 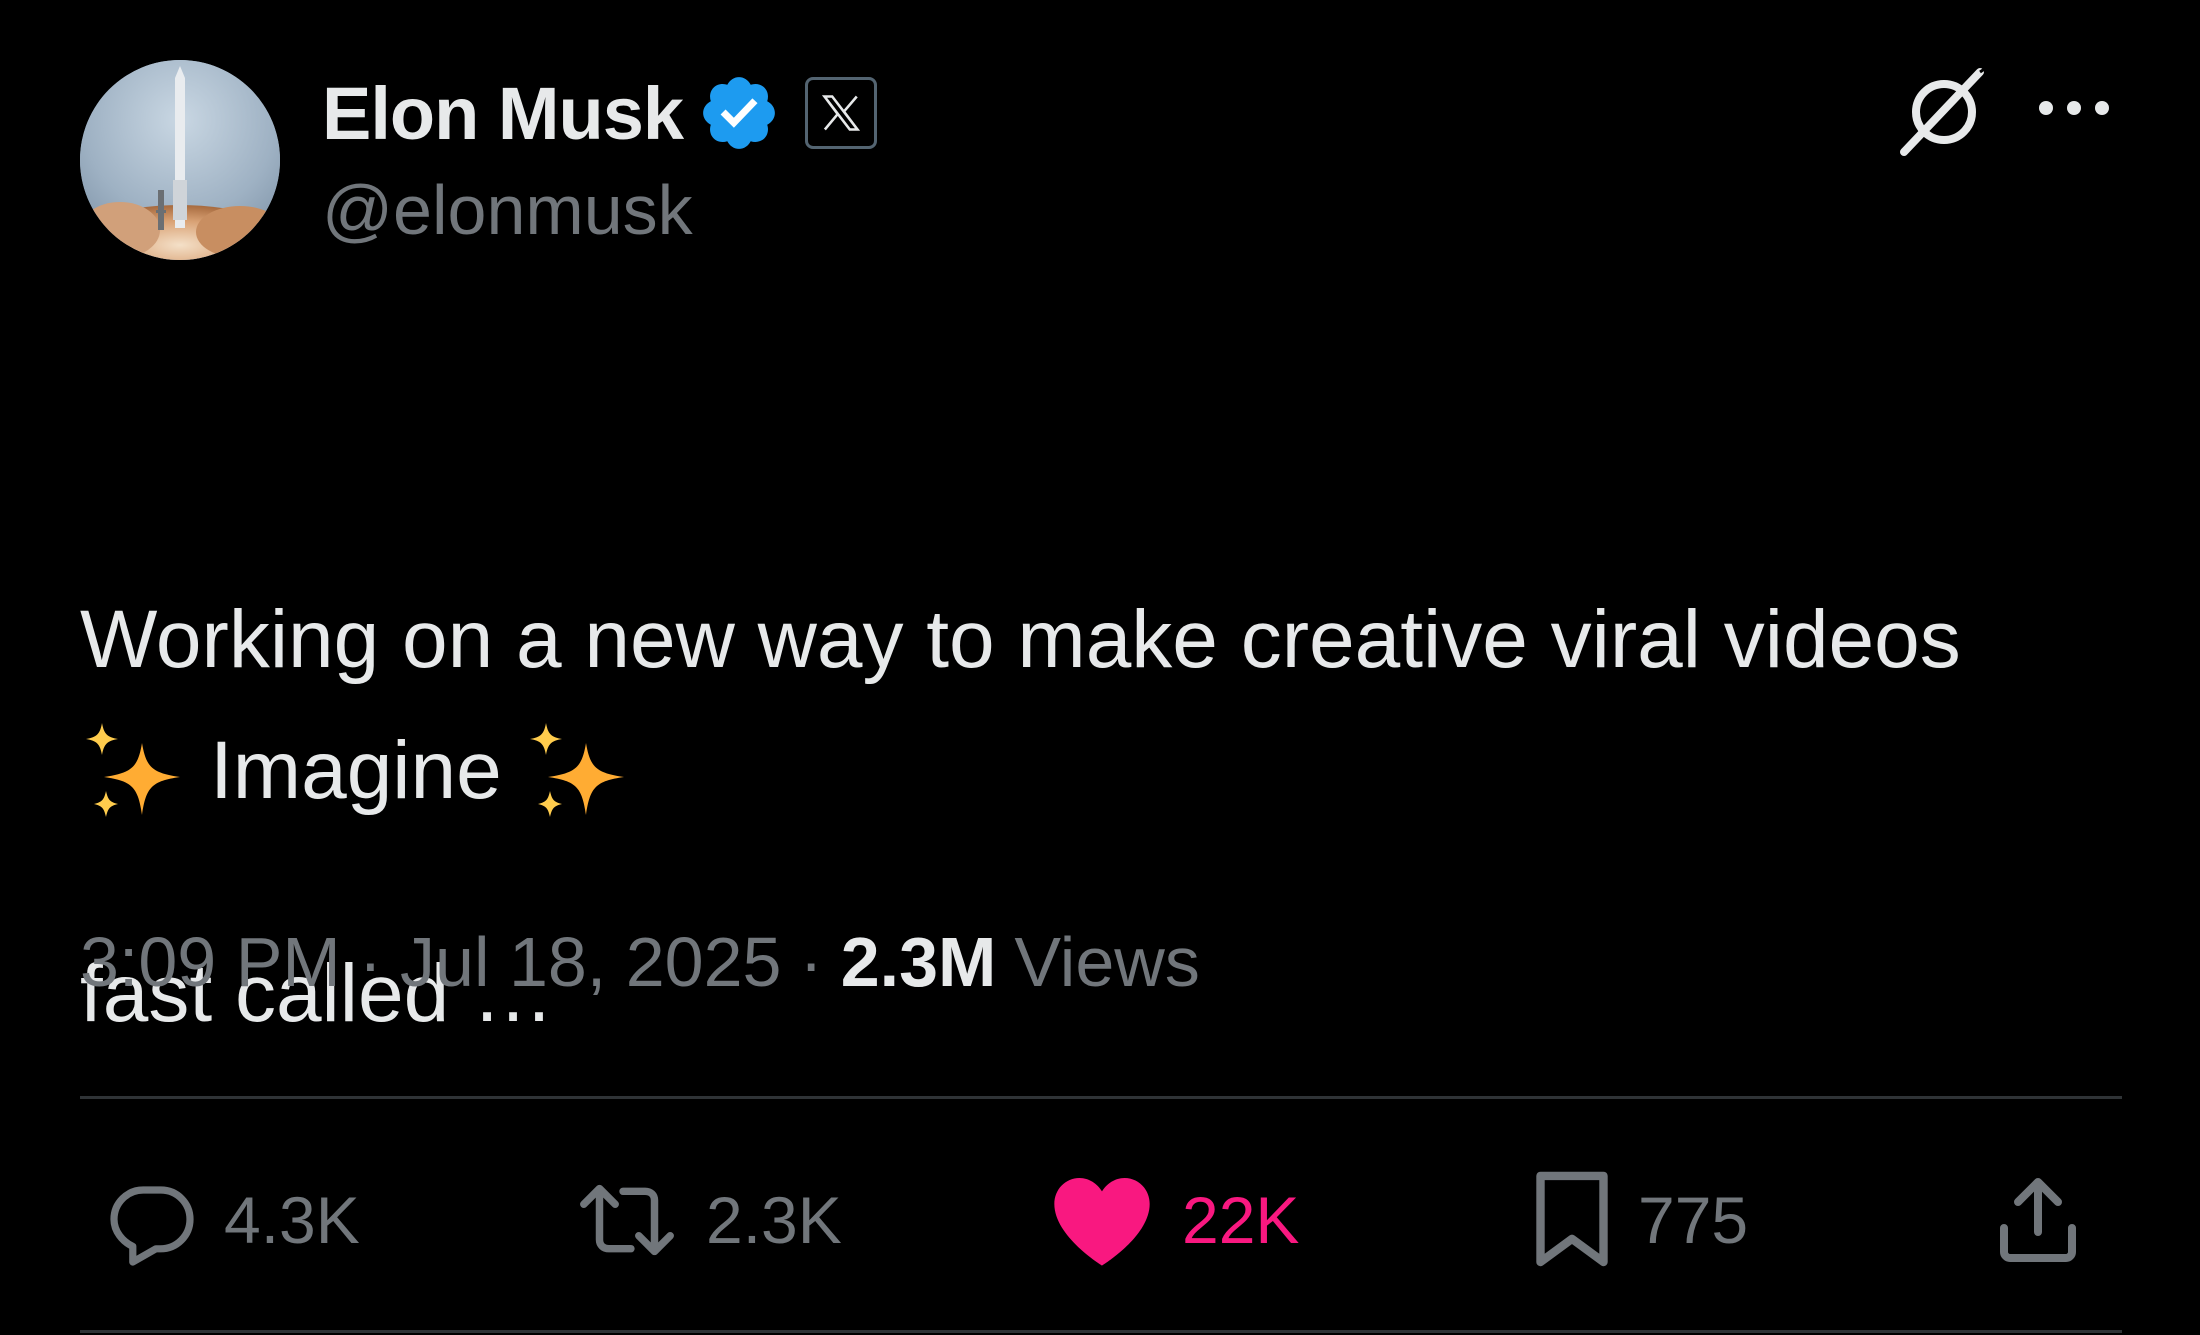 I want to click on tweet-highlight-word: Imagine, so click(x=356, y=770).